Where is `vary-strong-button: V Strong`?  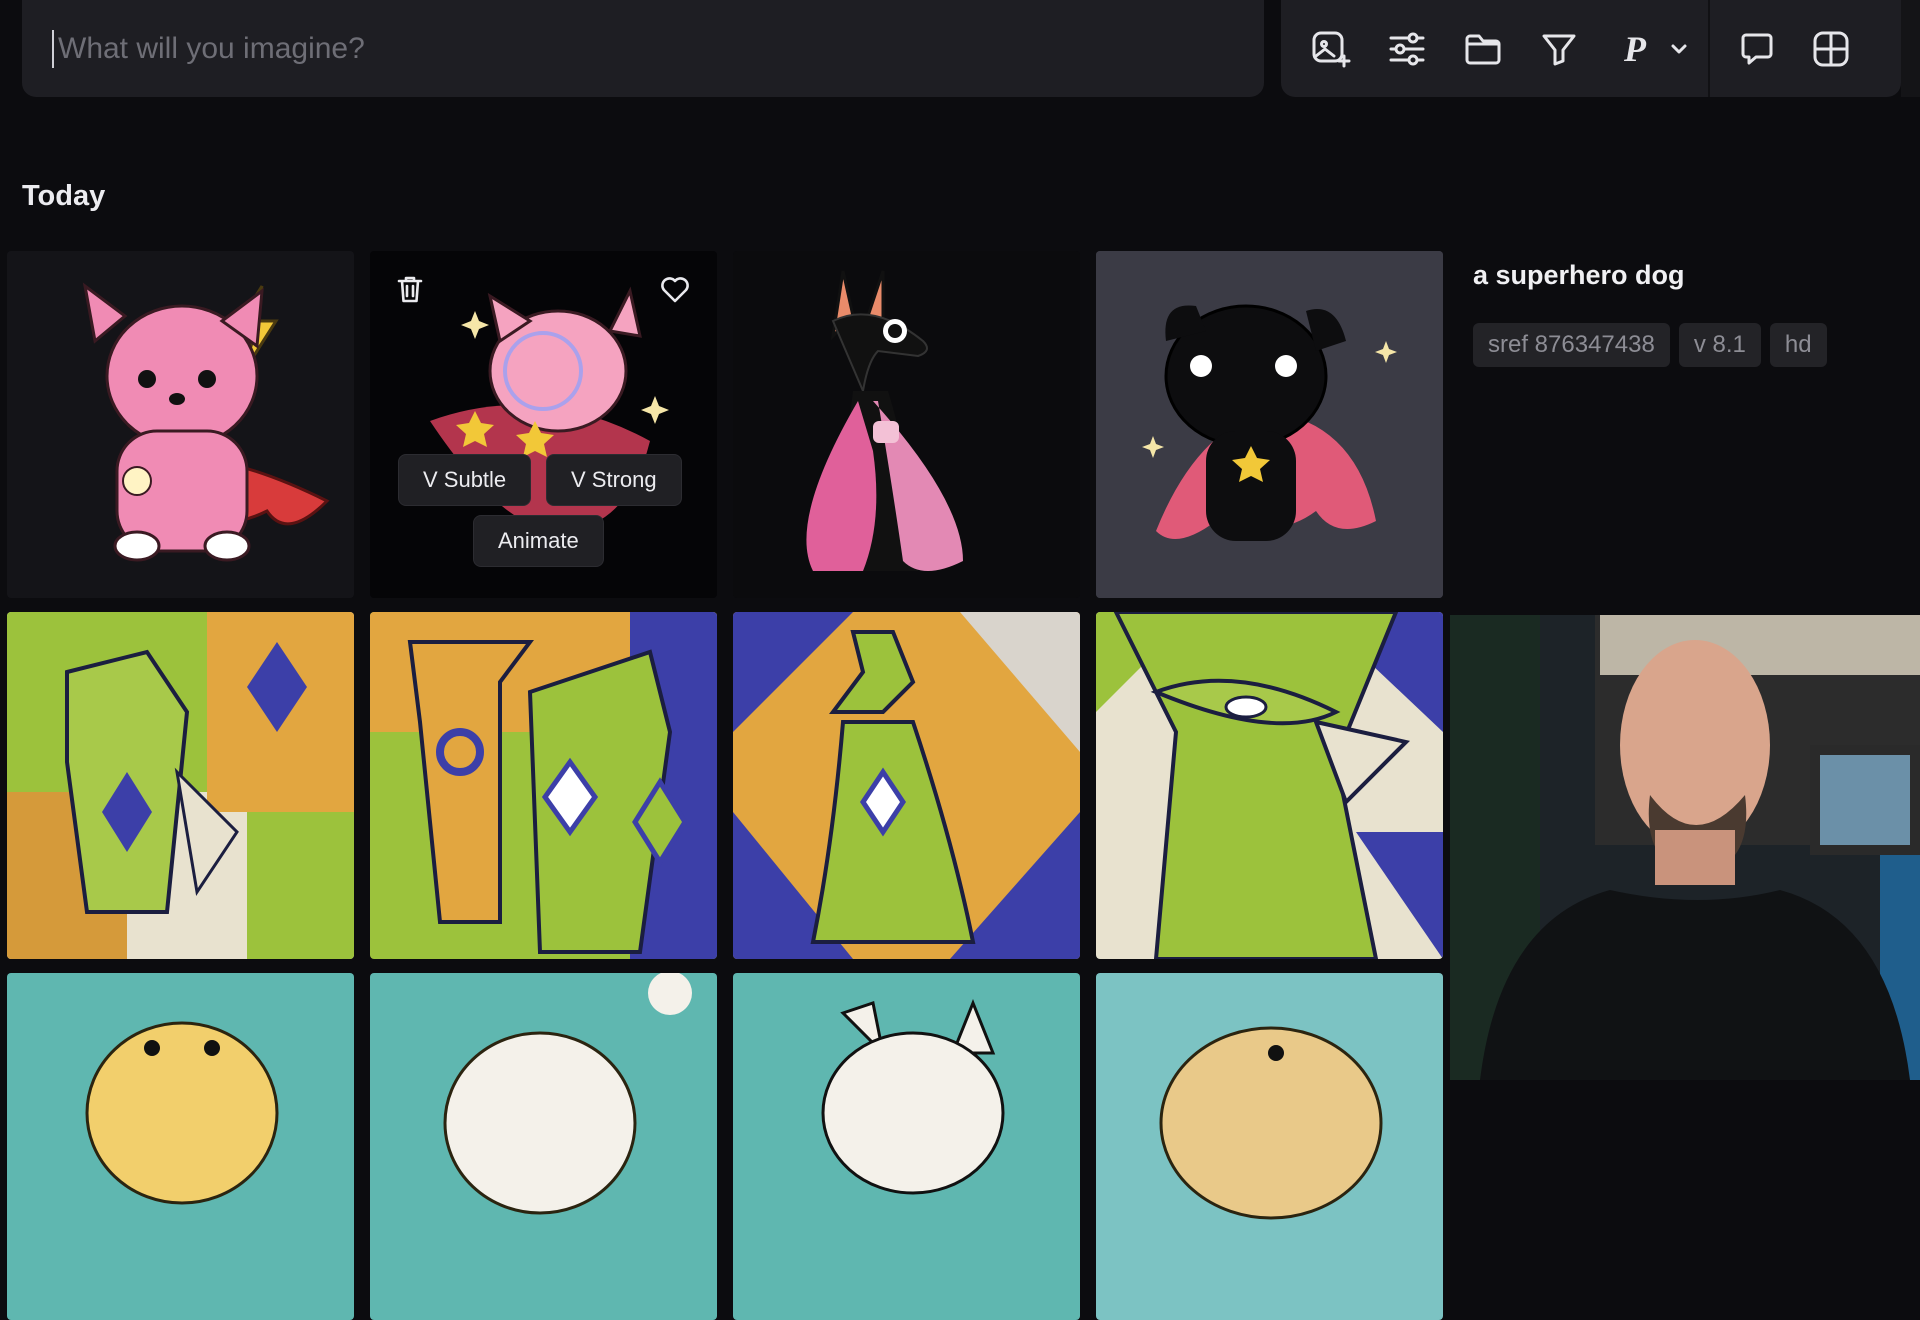 vary-strong-button: V Strong is located at coordinates (614, 480).